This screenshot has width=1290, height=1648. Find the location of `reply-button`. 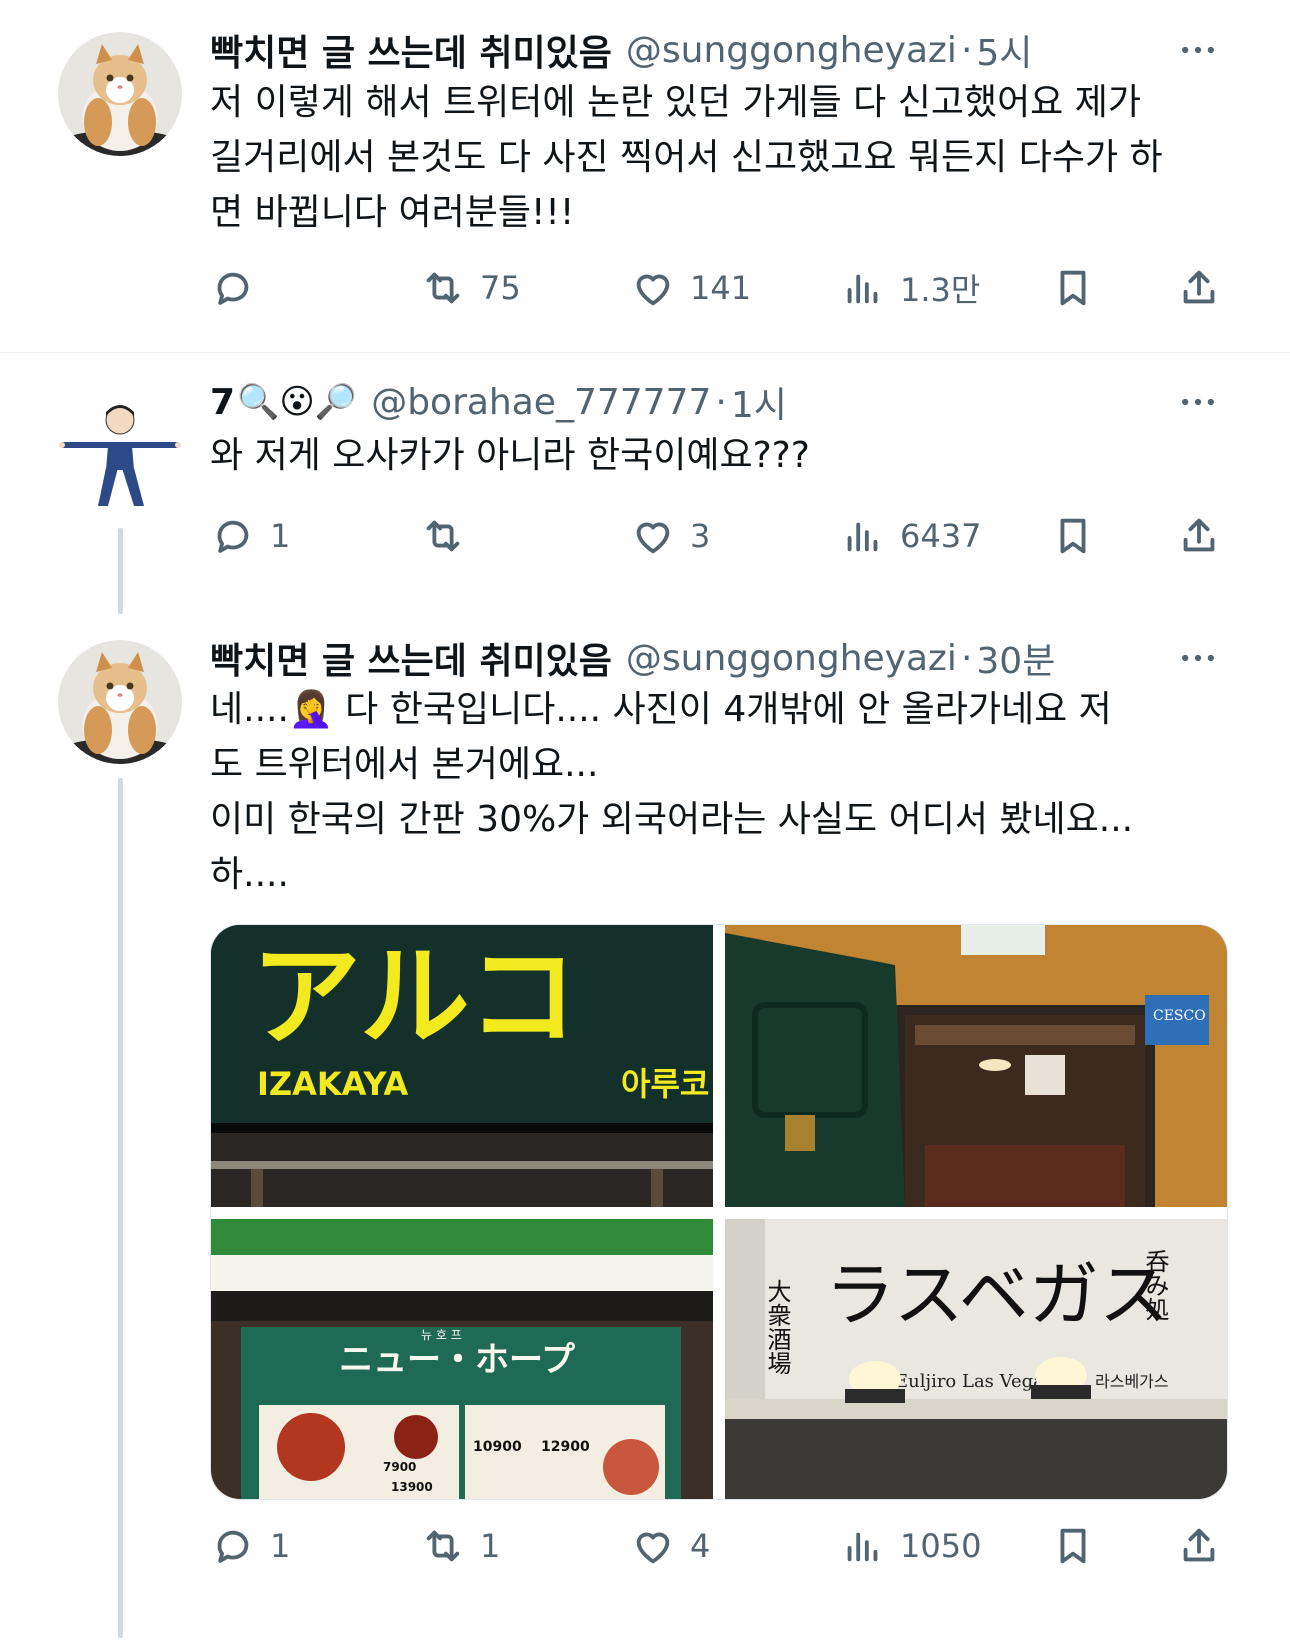

reply-button is located at coordinates (240, 288).